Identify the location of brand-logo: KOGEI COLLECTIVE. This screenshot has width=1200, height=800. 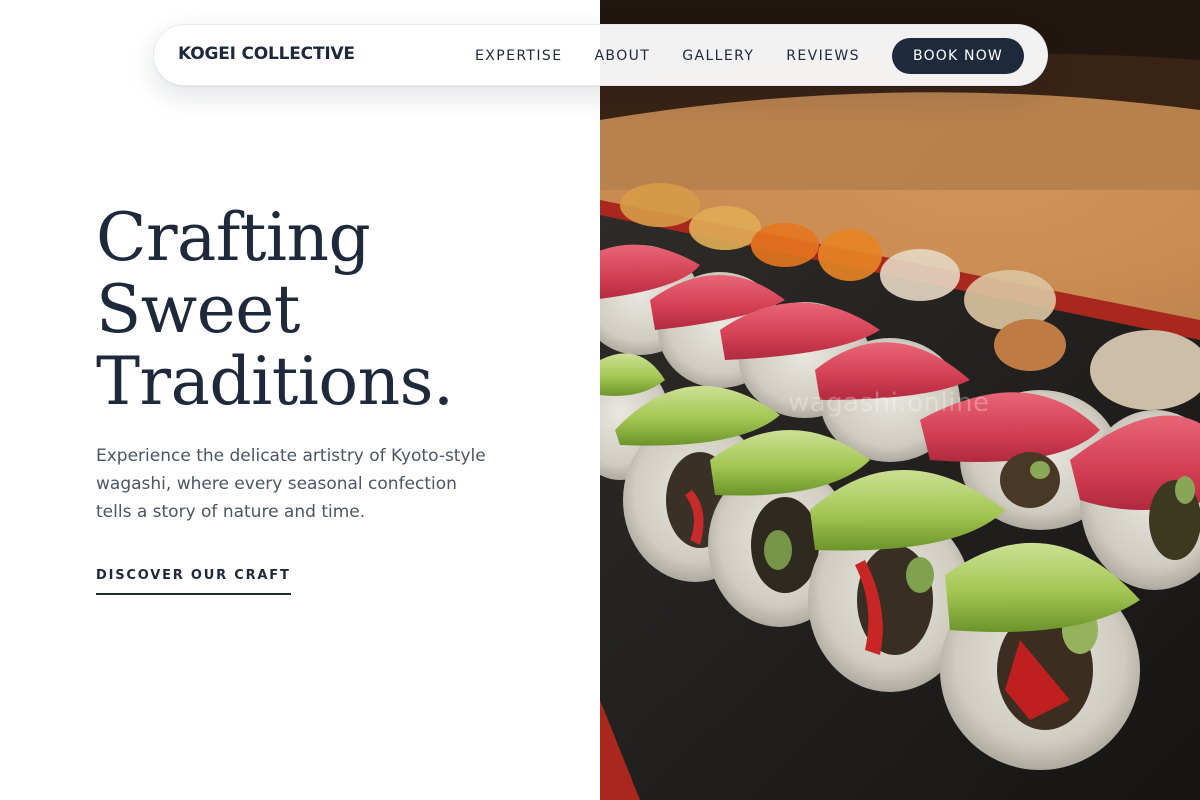
(266, 54).